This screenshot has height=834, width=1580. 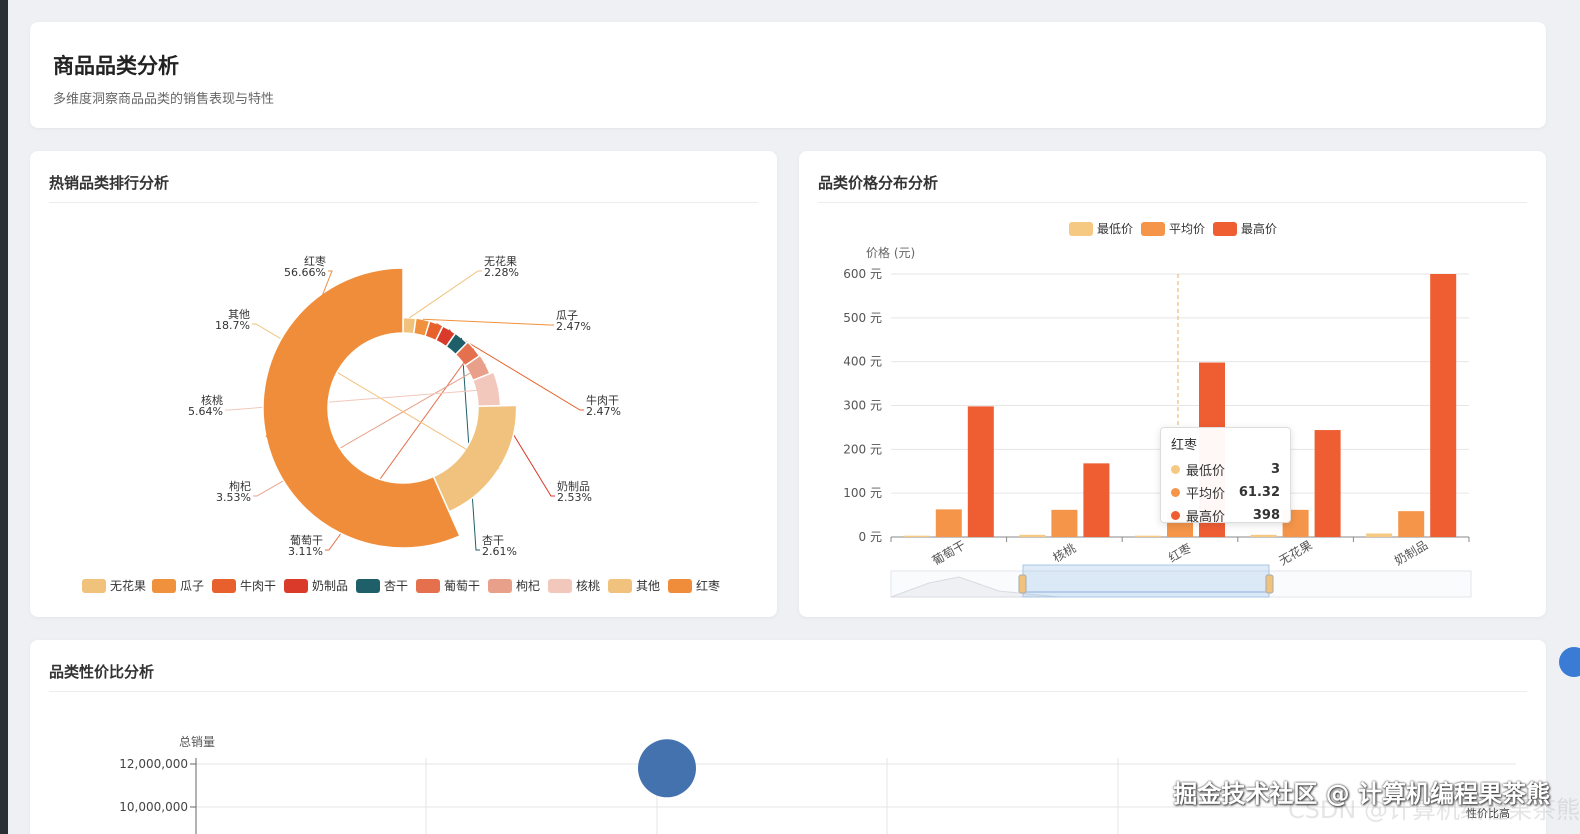 What do you see at coordinates (164, 99) in the screenshot?
I see `page-subtitle: 多维度洞察商品品类的销售表现与特性` at bounding box center [164, 99].